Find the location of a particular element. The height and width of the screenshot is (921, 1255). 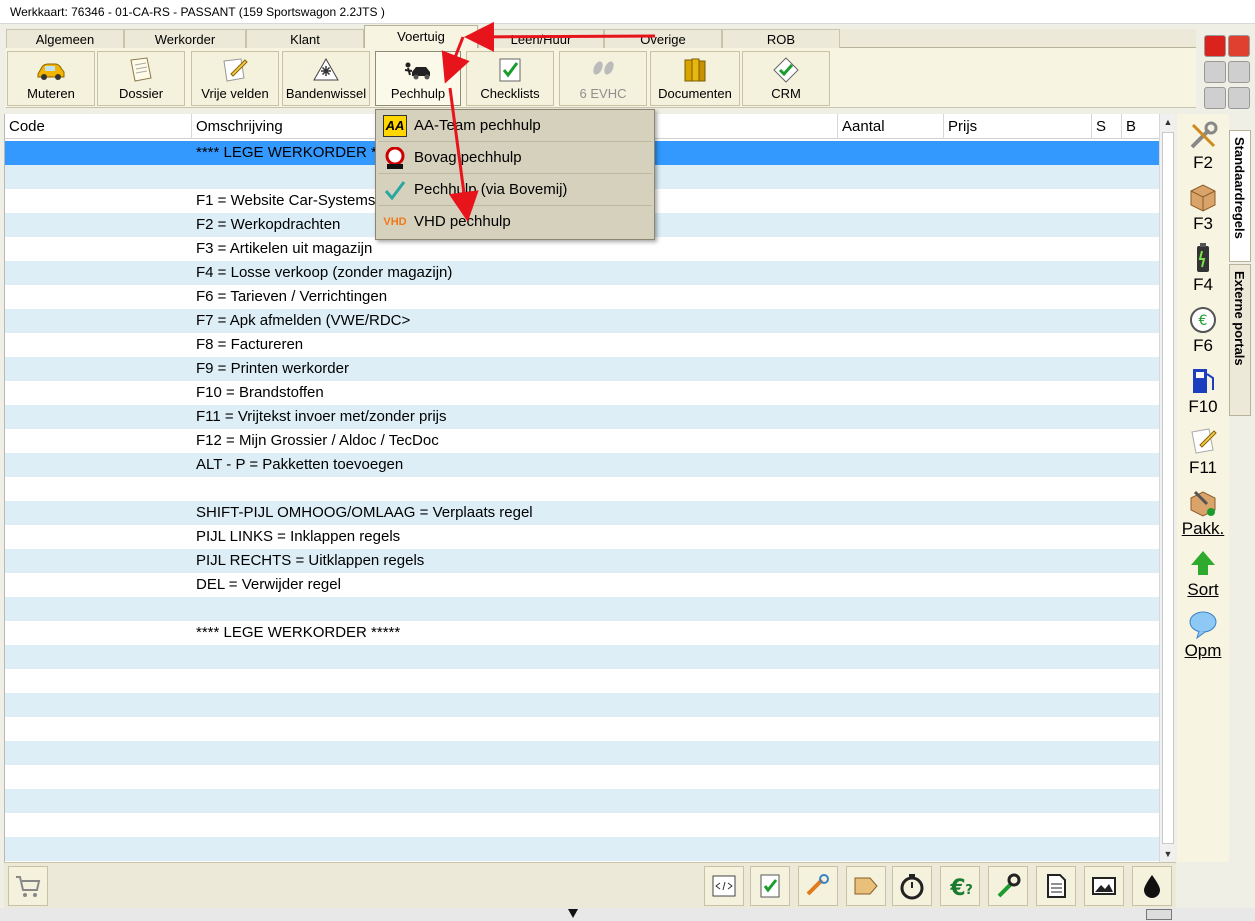

collapse-arrow-icon is located at coordinates (573, 913).